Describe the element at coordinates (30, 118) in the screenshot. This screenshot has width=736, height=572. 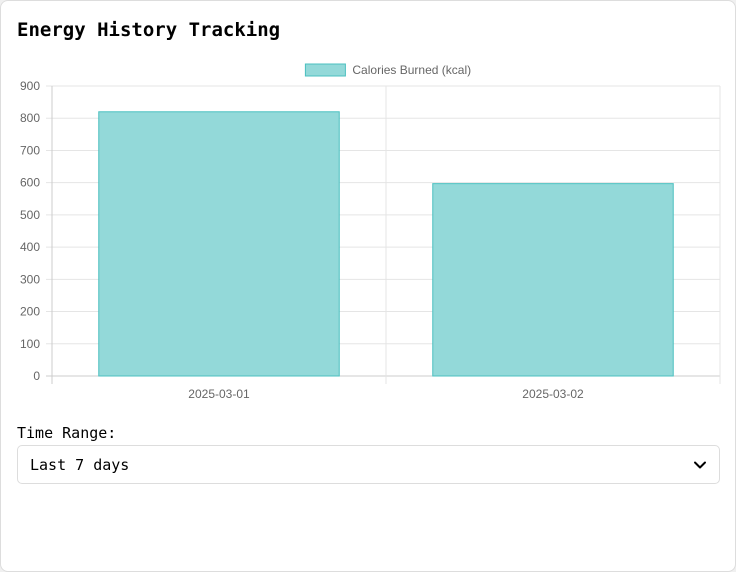
I see `y-tick-label: 800` at that location.